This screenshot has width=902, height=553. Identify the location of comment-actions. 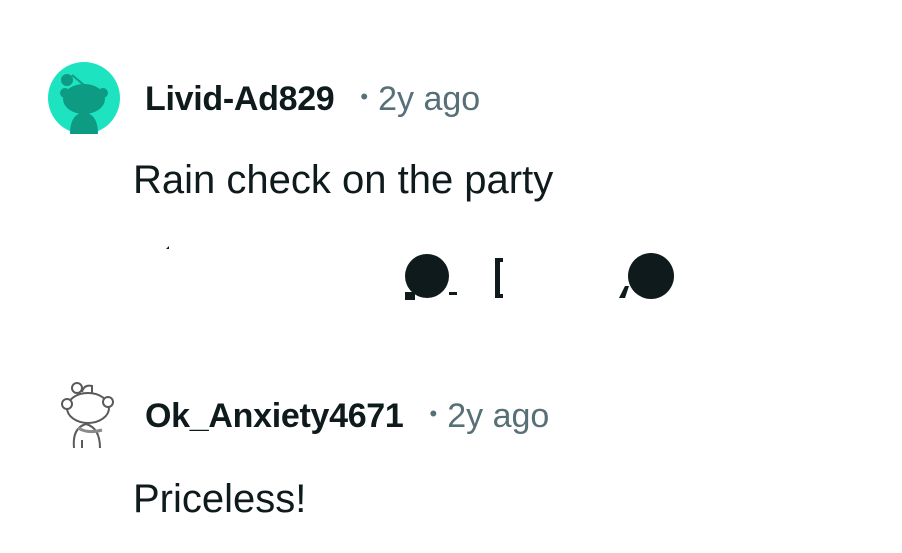
(413, 273).